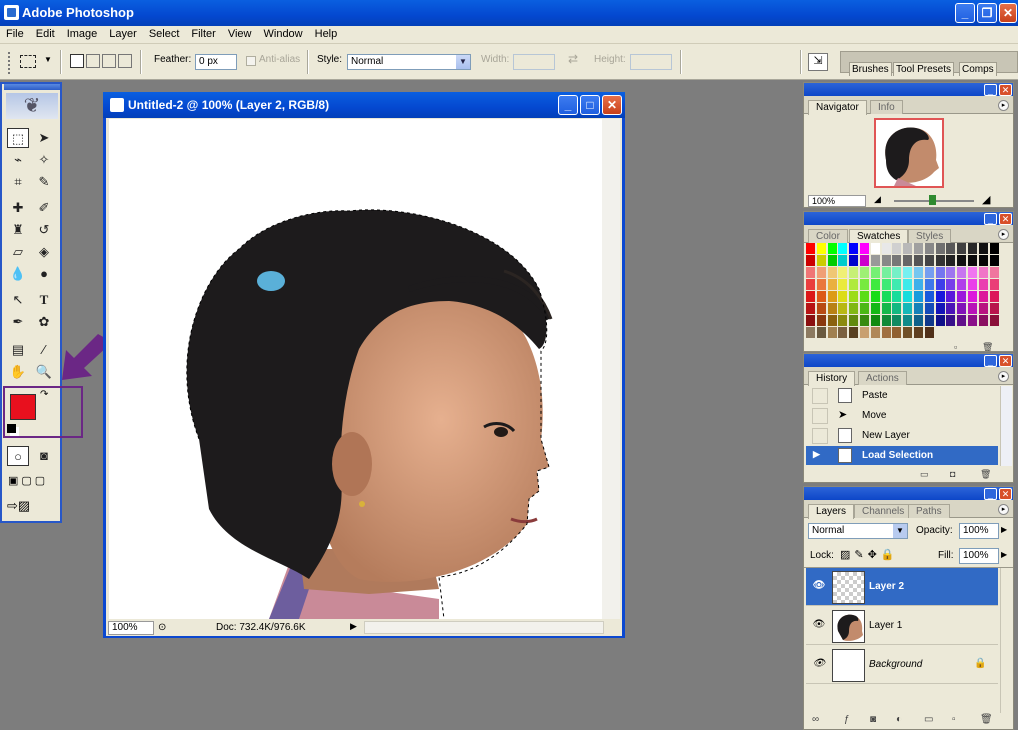 The image size is (1018, 730). What do you see at coordinates (353, 626) in the screenshot?
I see `status-menu-icon: ▶` at bounding box center [353, 626].